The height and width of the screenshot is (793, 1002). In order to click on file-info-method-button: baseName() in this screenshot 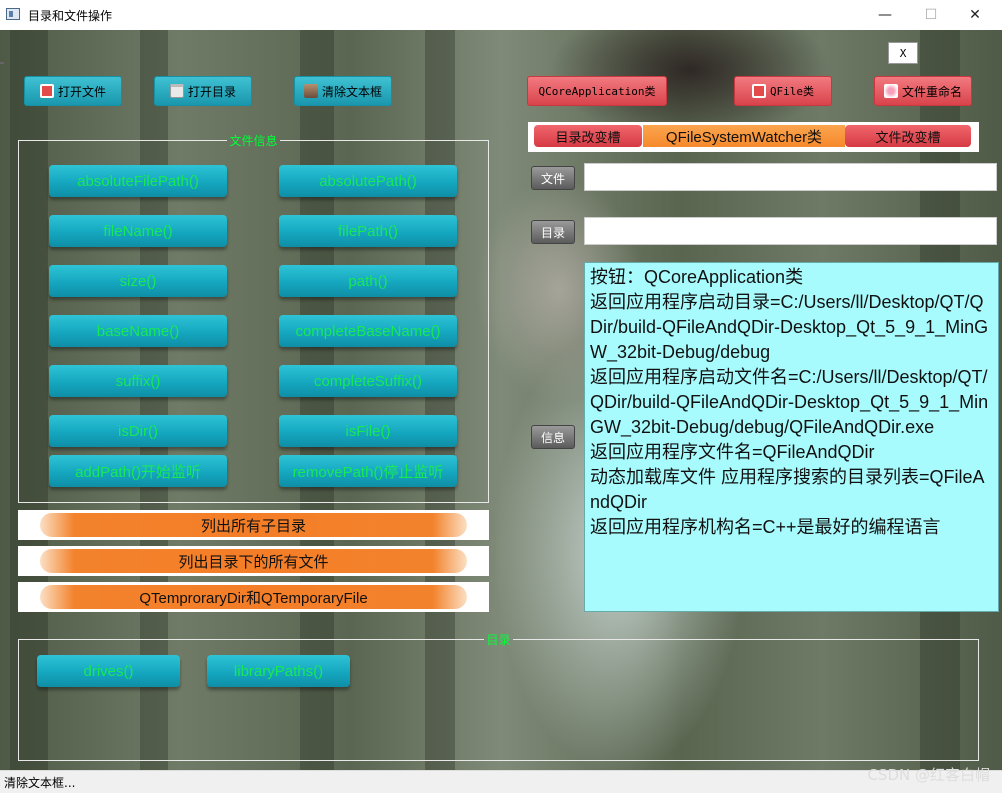, I will do `click(138, 331)`.